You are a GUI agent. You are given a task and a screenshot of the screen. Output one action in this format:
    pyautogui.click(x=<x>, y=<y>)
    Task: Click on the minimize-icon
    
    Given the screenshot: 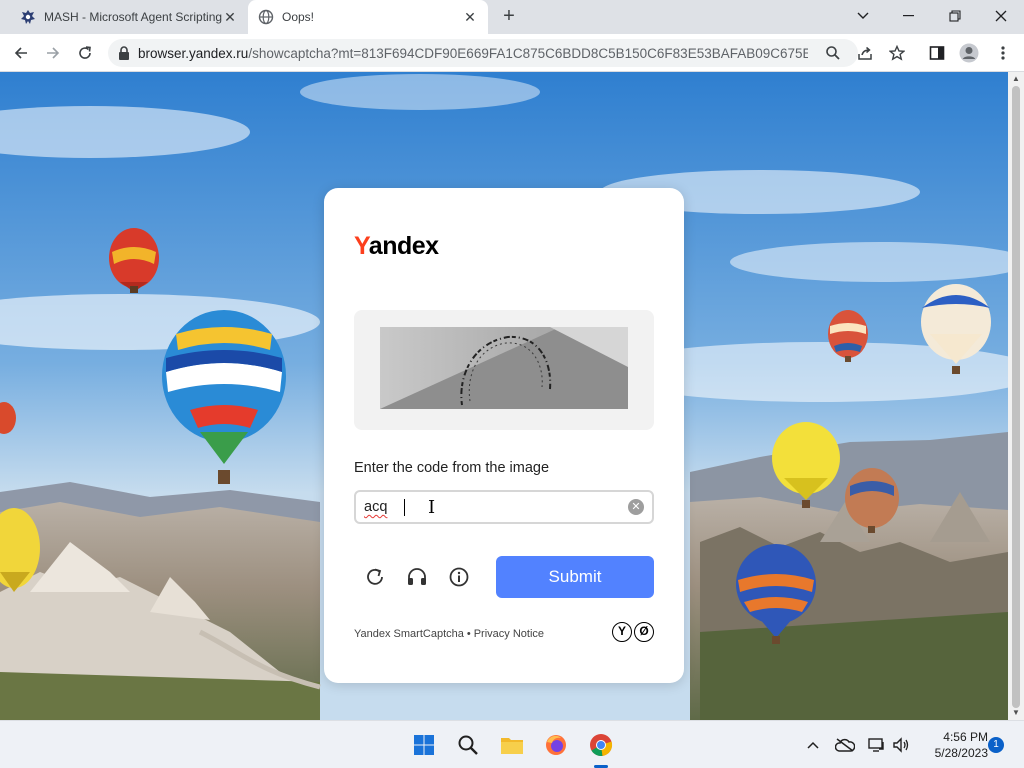 What is the action you would take?
    pyautogui.click(x=908, y=16)
    